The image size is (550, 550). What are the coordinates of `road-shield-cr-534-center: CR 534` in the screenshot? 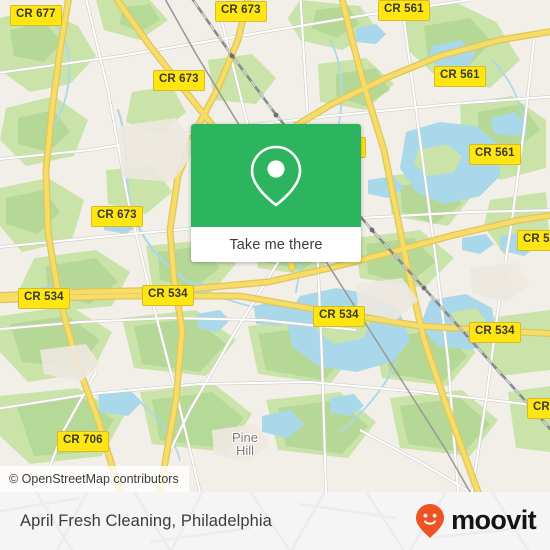 It's located at (339, 316).